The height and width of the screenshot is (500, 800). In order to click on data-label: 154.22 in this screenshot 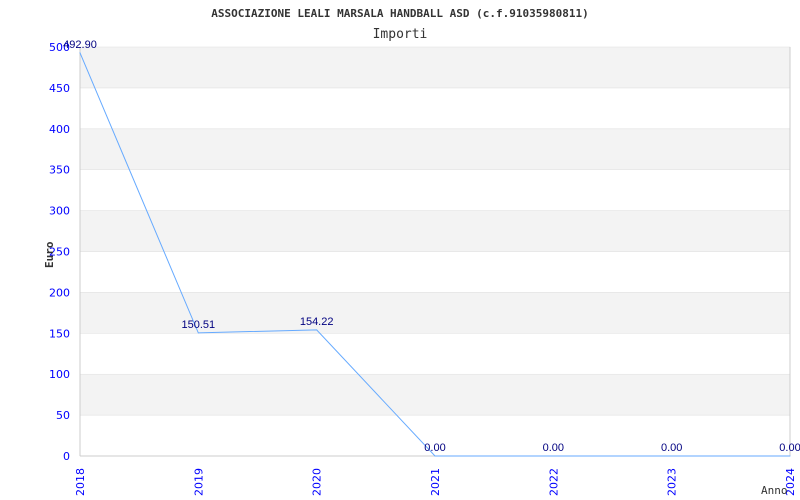, I will do `click(317, 322)`.